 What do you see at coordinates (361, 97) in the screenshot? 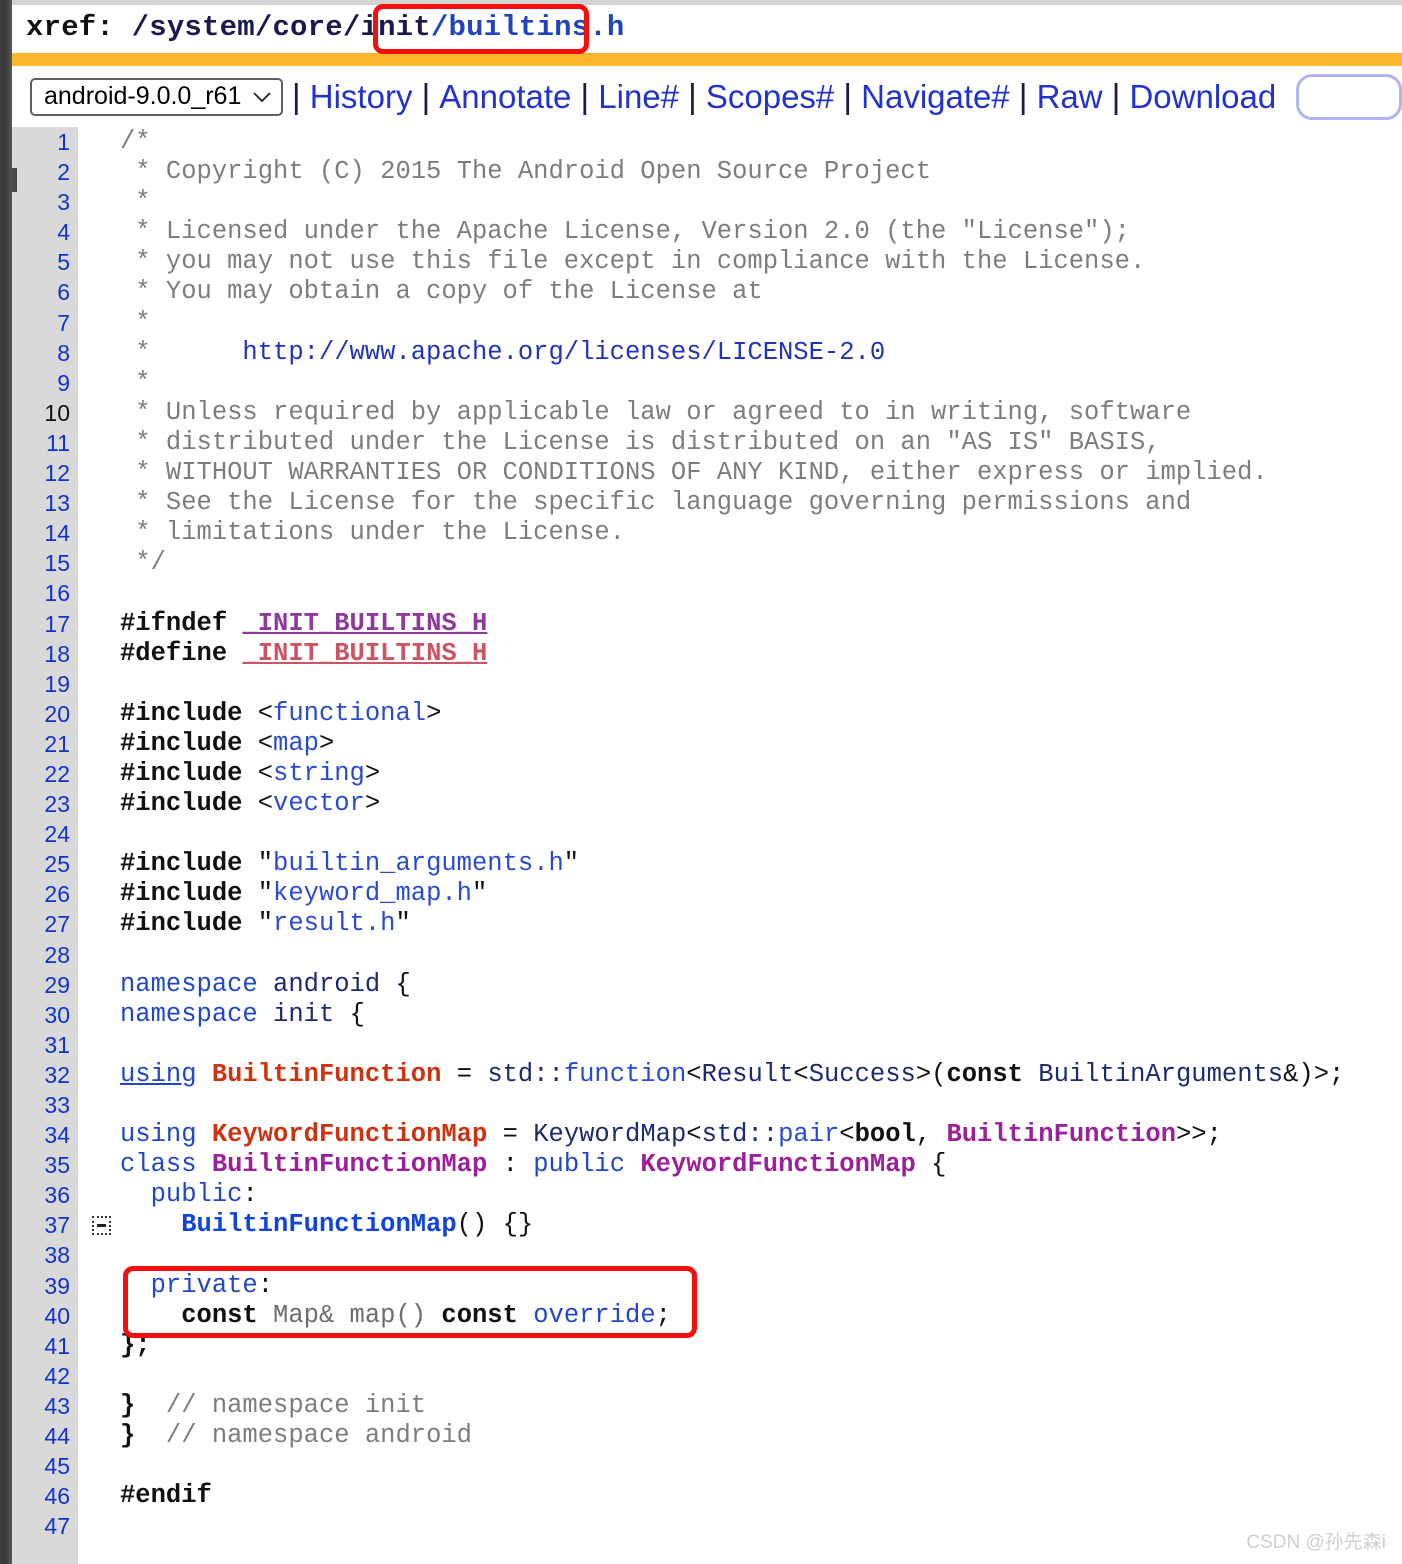
I see `toolbar-link-history: History` at bounding box center [361, 97].